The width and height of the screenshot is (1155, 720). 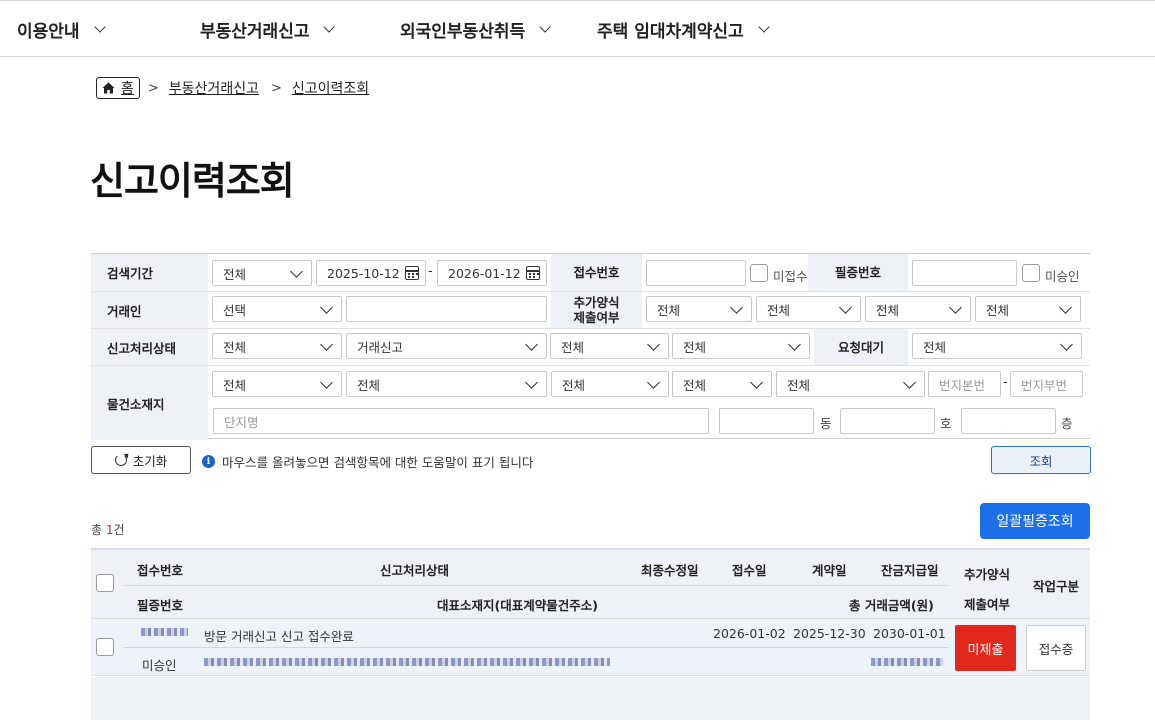 What do you see at coordinates (887, 421) in the screenshot?
I see `ho-input` at bounding box center [887, 421].